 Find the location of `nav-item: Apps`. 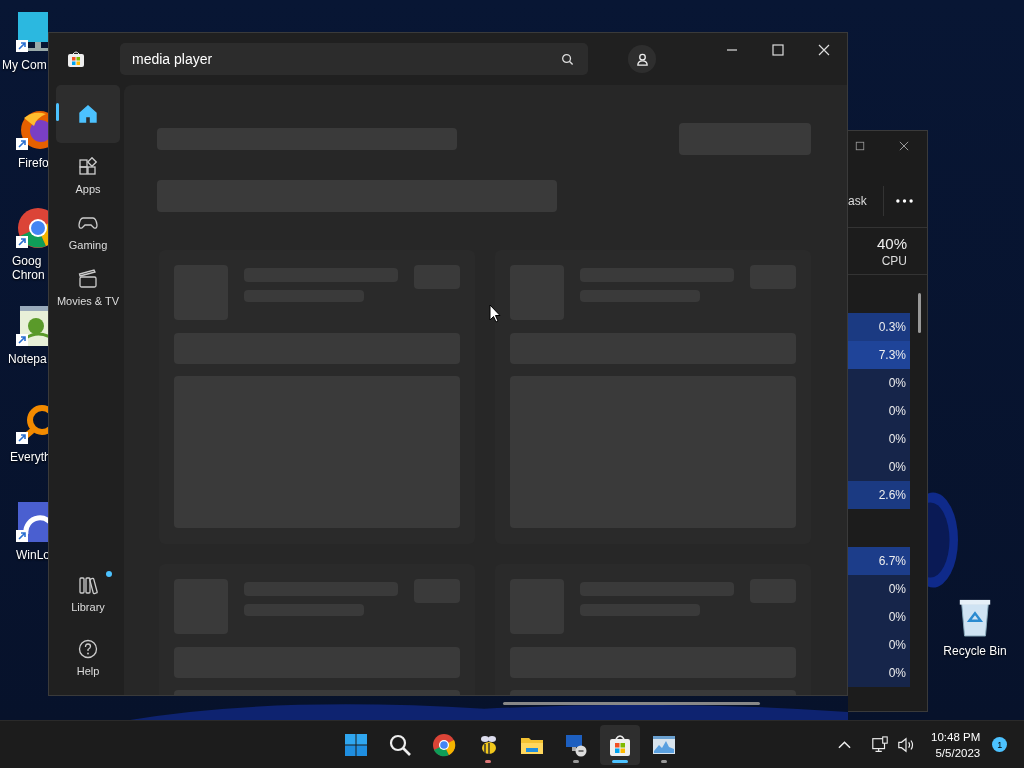

nav-item: Apps is located at coordinates (88, 176).